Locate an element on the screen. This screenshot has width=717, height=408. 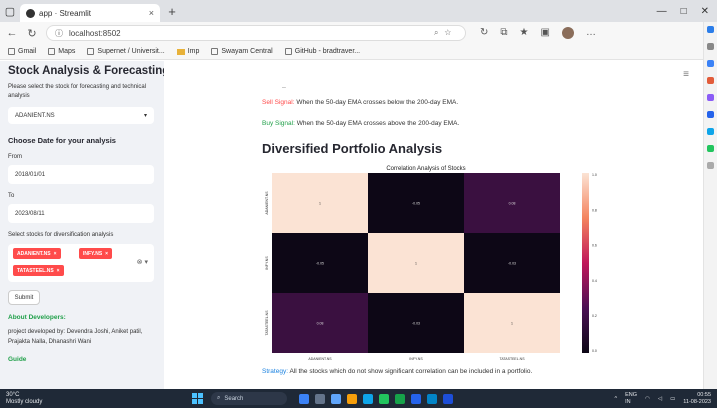
guide-link: Guide is located at coordinates (82, 359).